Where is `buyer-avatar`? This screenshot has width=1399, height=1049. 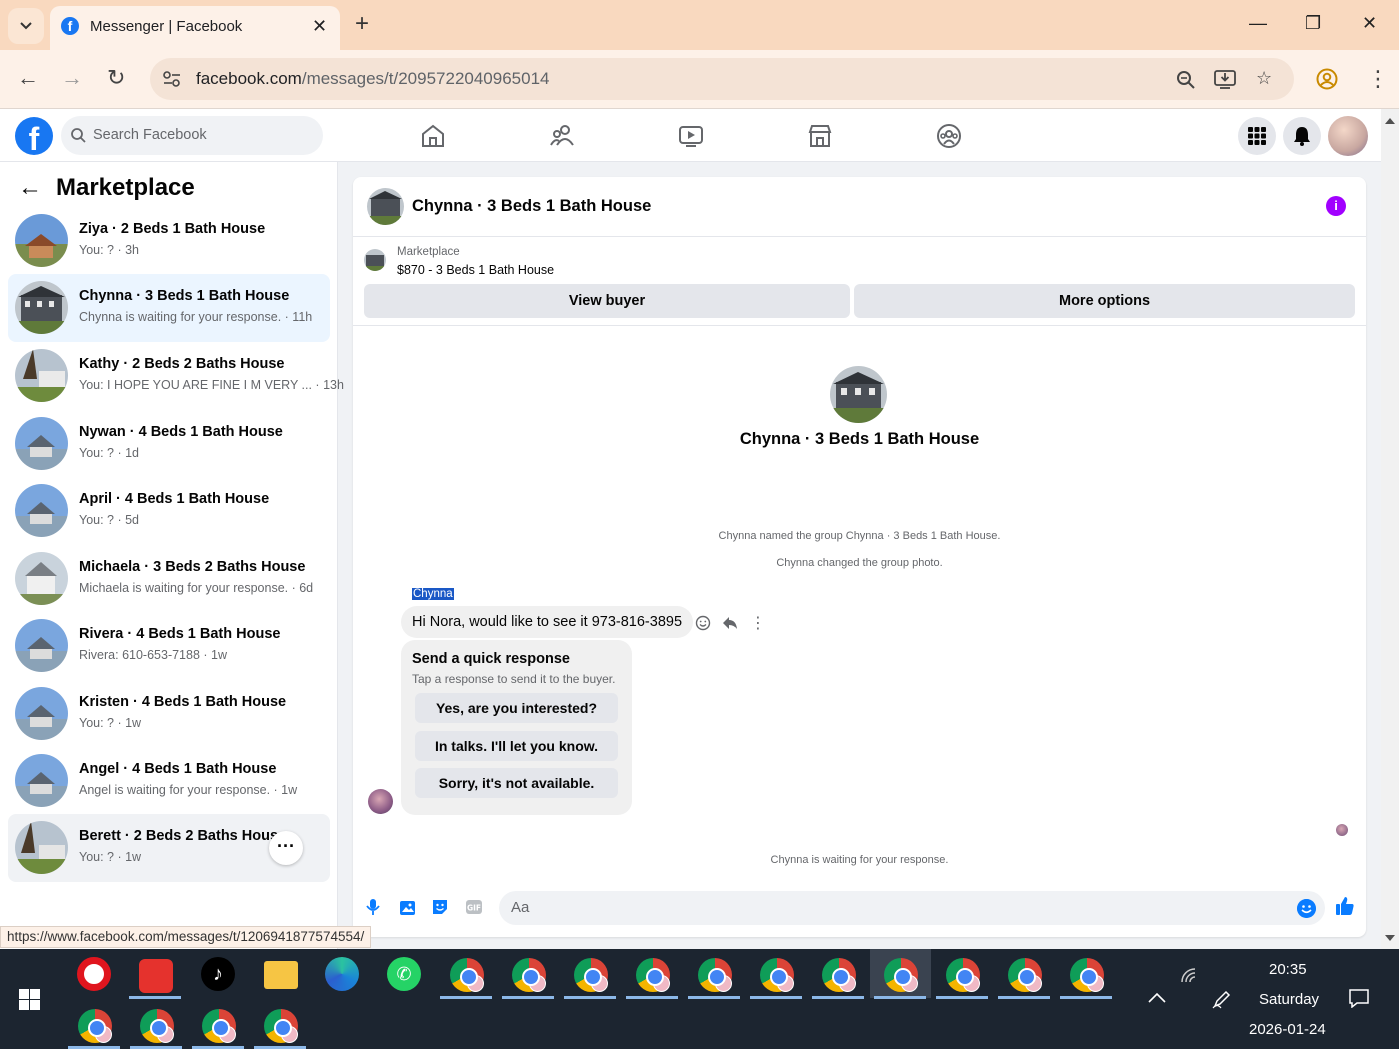
buyer-avatar is located at coordinates (380, 801).